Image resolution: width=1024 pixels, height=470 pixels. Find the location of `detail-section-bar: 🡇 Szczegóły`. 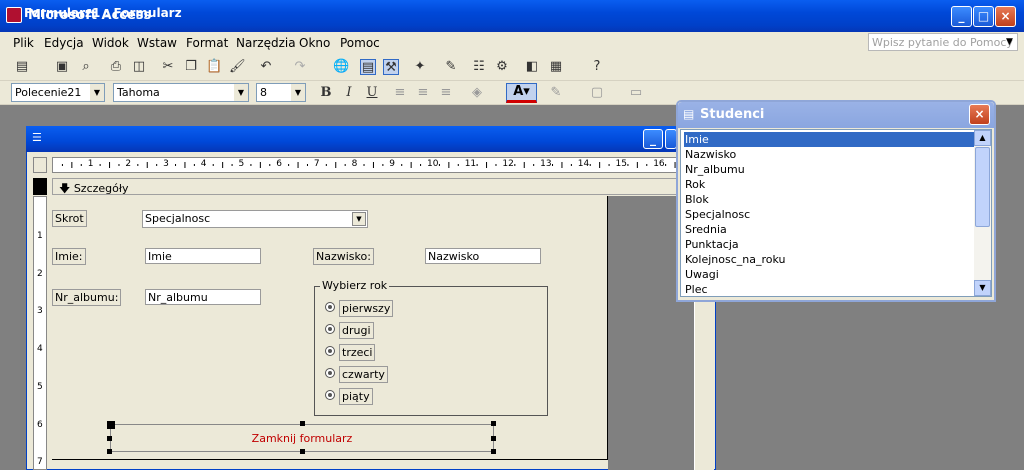

detail-section-bar: 🡇 Szczegóły is located at coordinates (372, 186).